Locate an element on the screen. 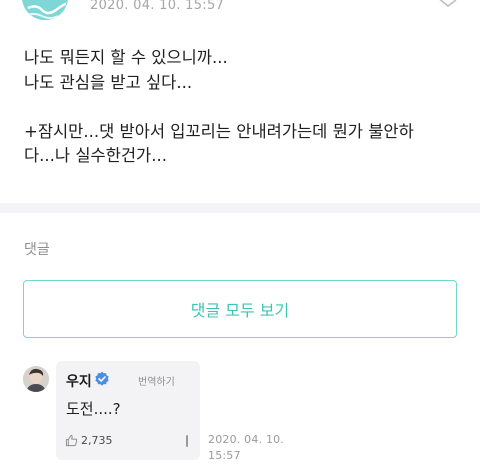 The image size is (480, 466). avatar-illustration is located at coordinates (45, 10).